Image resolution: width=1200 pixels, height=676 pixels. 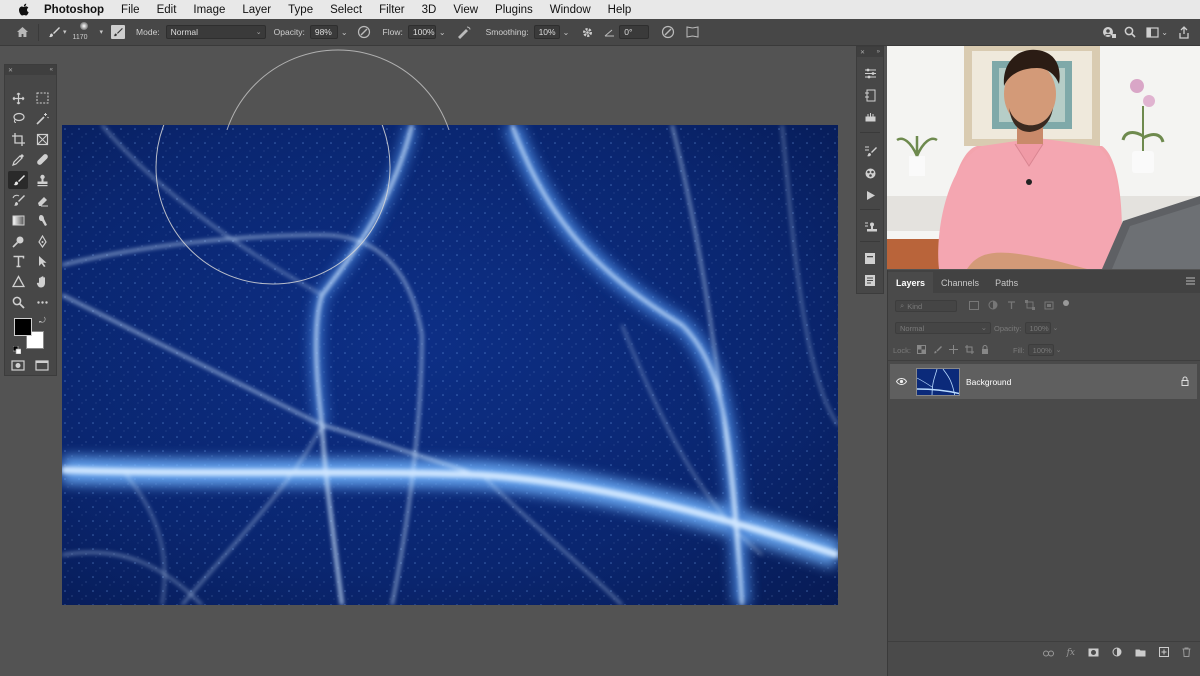 I want to click on panel-menu-icon, so click(x=1190, y=282).